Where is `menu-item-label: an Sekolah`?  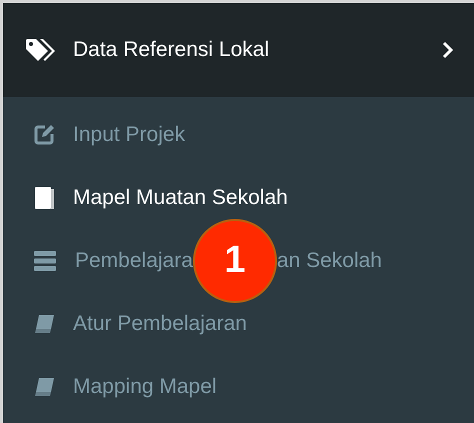 menu-item-label: an Sekolah is located at coordinates (329, 260).